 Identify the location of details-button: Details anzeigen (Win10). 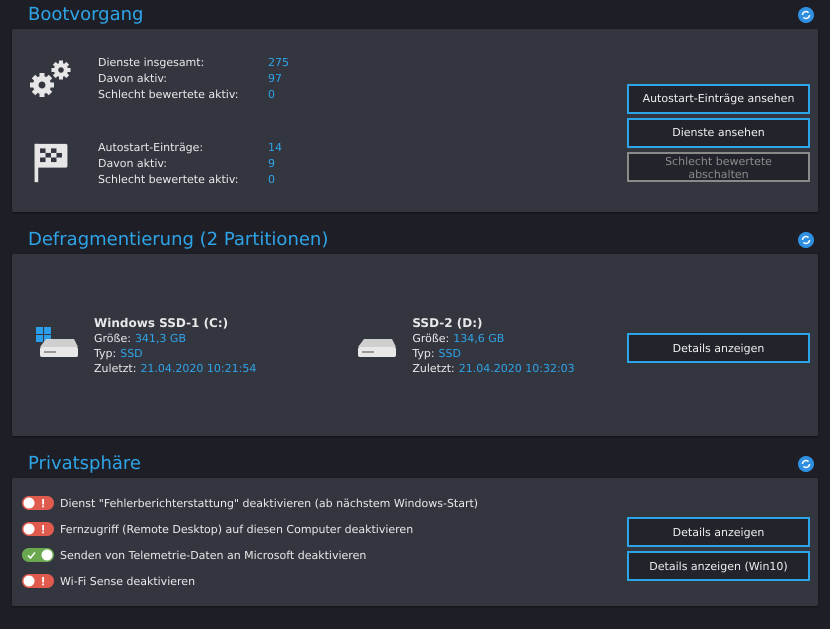
(718, 566).